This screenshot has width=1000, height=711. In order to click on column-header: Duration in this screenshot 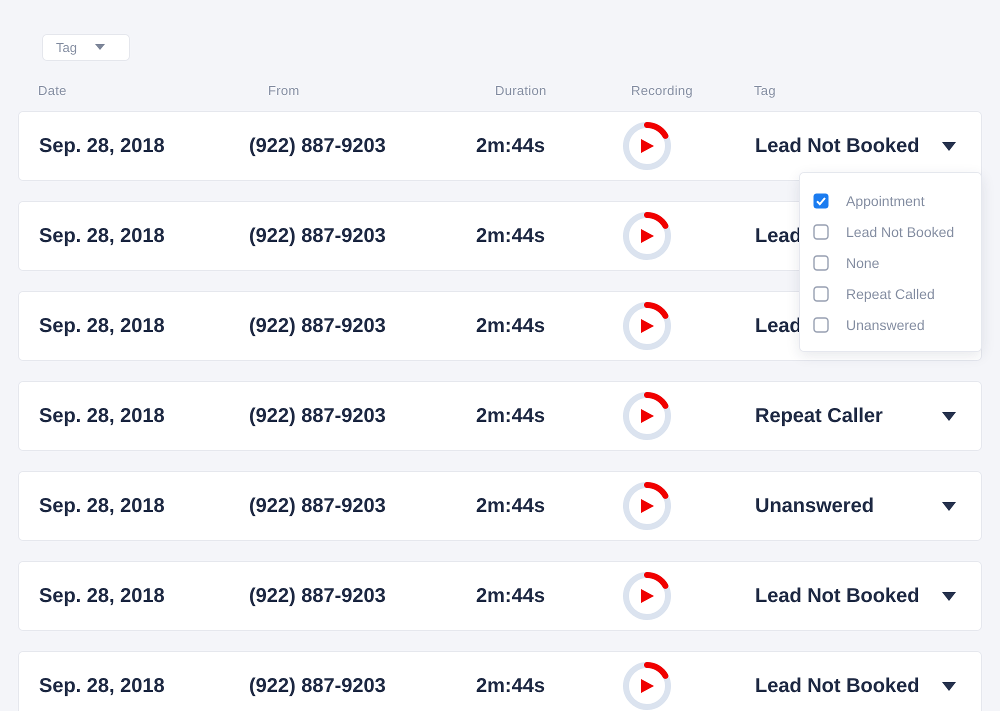, I will do `click(521, 90)`.